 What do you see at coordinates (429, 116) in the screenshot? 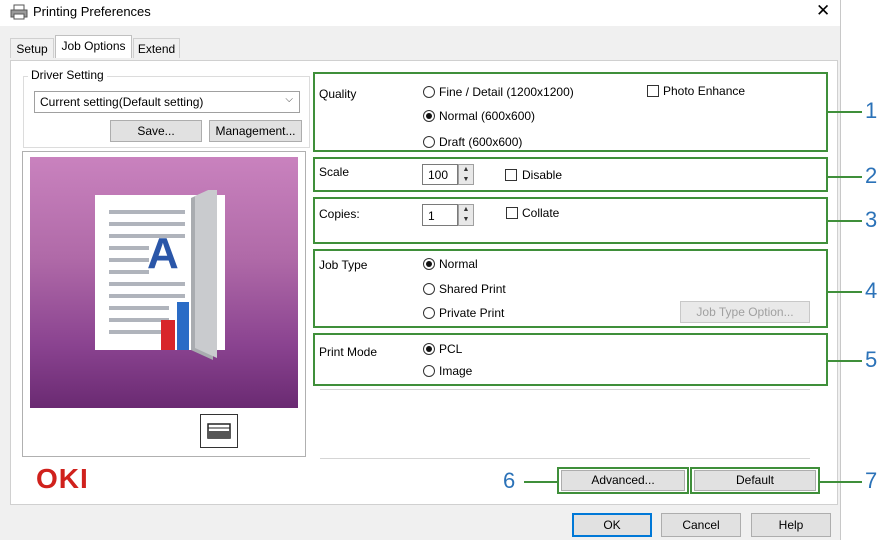
I see `radio-normal` at bounding box center [429, 116].